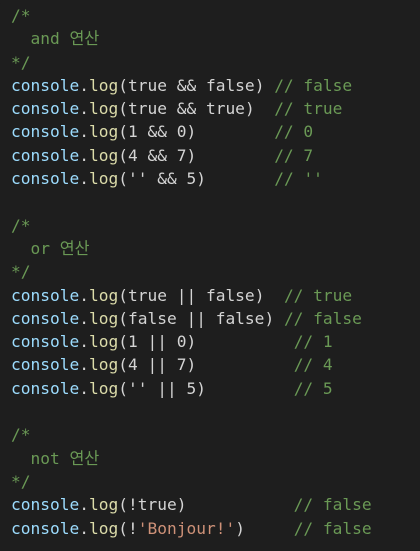 This screenshot has width=420, height=551. What do you see at coordinates (313, 342) in the screenshot?
I see `result-comment: // 1` at bounding box center [313, 342].